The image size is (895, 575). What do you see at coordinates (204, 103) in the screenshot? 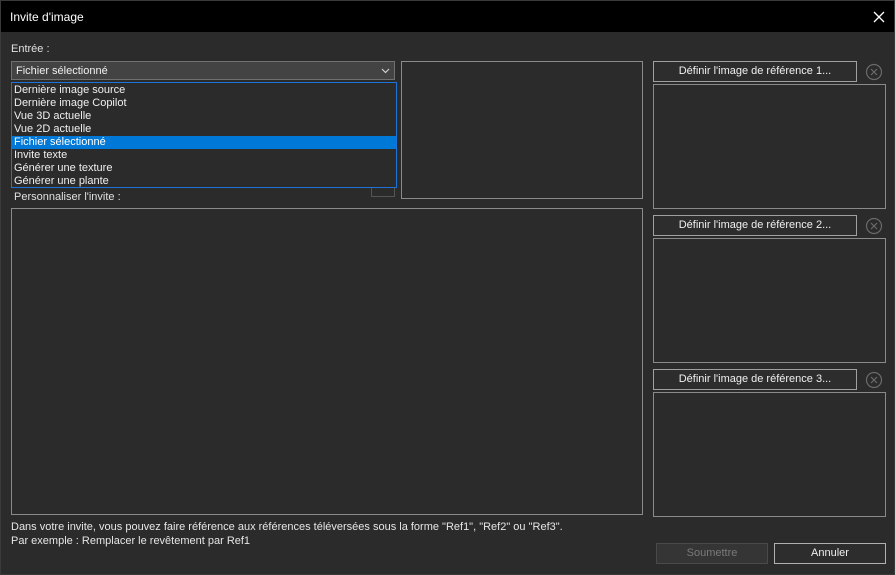
I see `dropdown-option: Dernière image Copilot` at bounding box center [204, 103].